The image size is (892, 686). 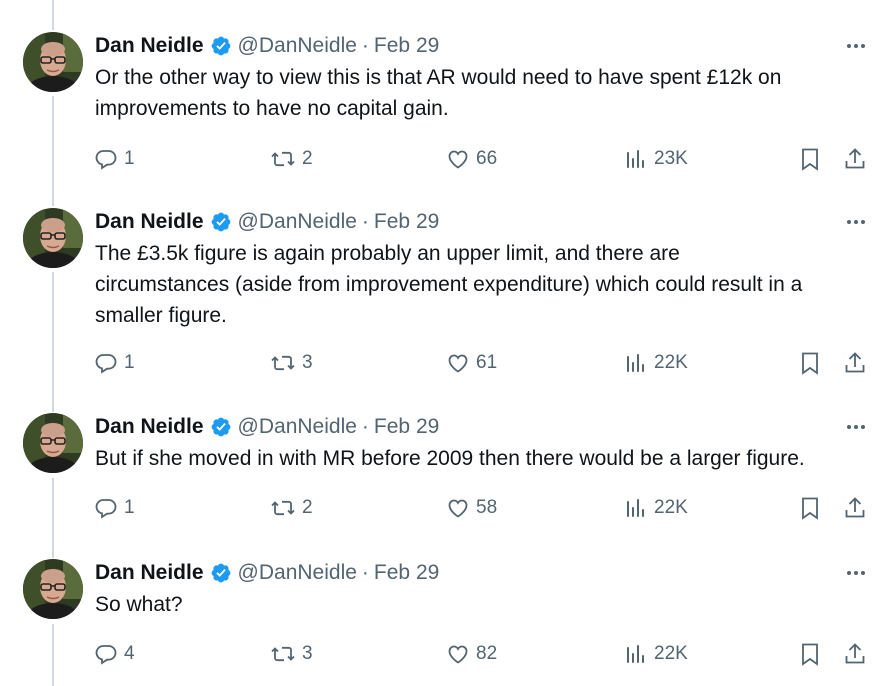 What do you see at coordinates (471, 363) in the screenshot?
I see `like-button: 61` at bounding box center [471, 363].